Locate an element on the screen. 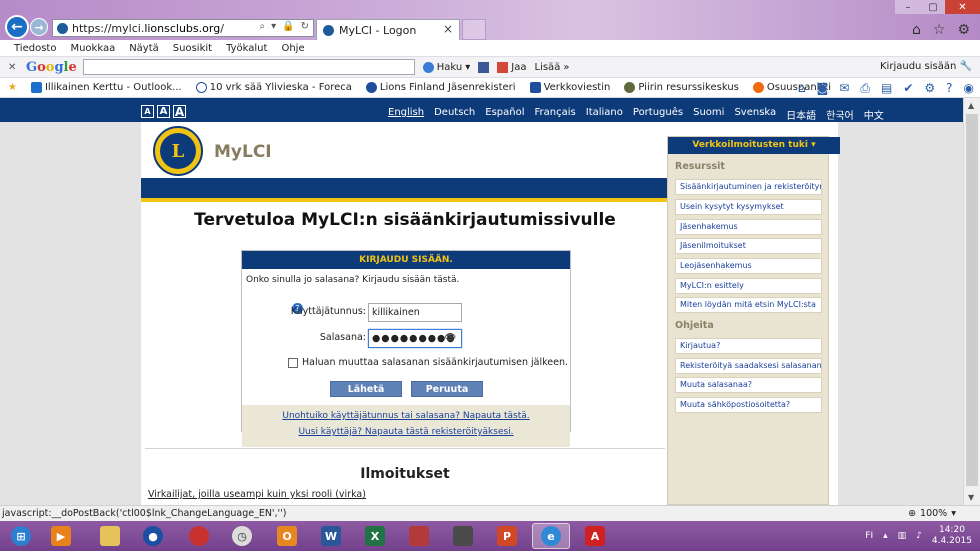 This screenshot has width=980, height=551. lock-icon: 🔒 is located at coordinates (288, 26).